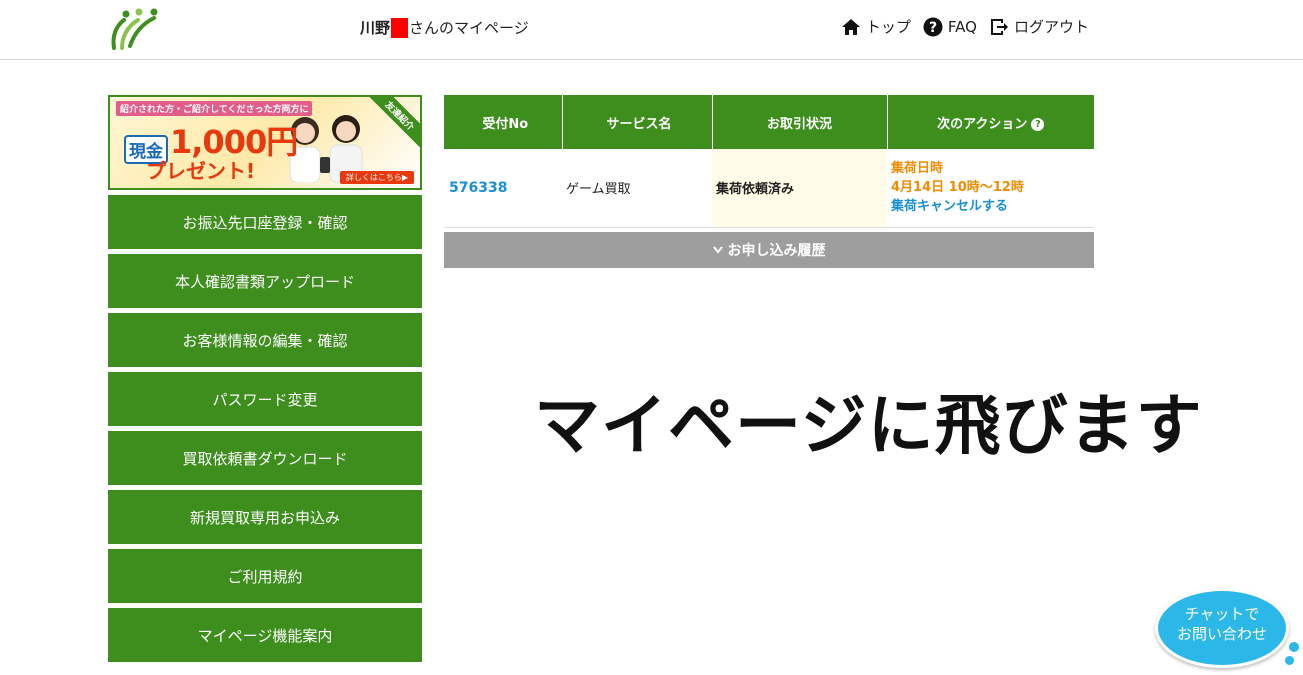 This screenshot has width=1303, height=675. What do you see at coordinates (265, 222) in the screenshot?
I see `sidebar-item-bank-account: お振込先口座登録・確認` at bounding box center [265, 222].